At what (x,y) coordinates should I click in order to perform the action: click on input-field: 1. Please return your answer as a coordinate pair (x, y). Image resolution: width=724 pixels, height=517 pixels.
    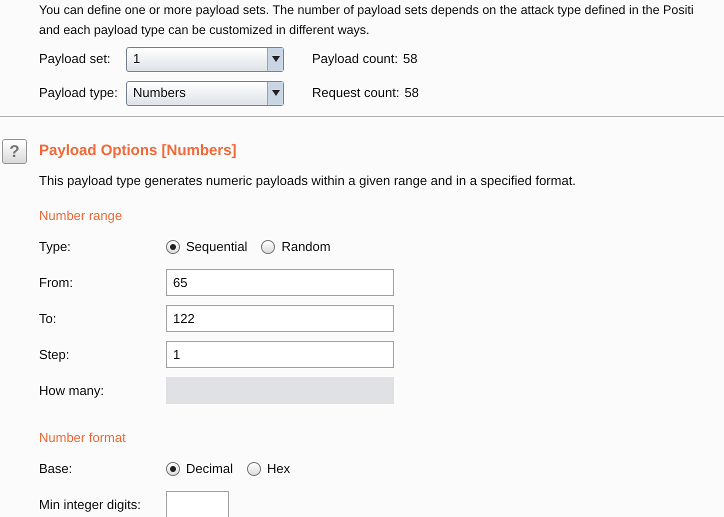
    Looking at the image, I should click on (280, 354).